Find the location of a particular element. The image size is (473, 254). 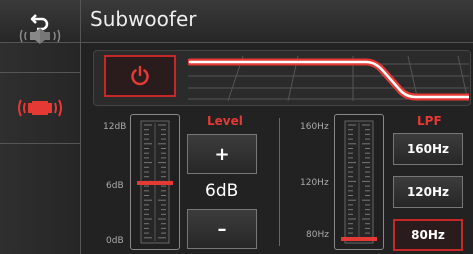

level-value: 6dB is located at coordinates (222, 191).